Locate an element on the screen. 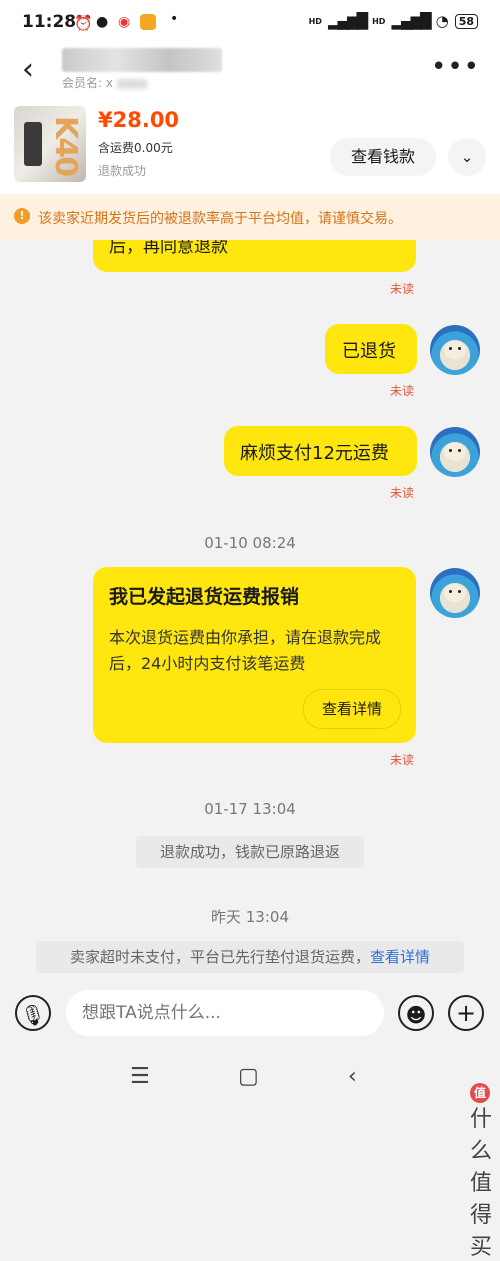 Image resolution: width=500 pixels, height=1261 pixels. input-bar: 🎙 ☻ + is located at coordinates (250, 1013).